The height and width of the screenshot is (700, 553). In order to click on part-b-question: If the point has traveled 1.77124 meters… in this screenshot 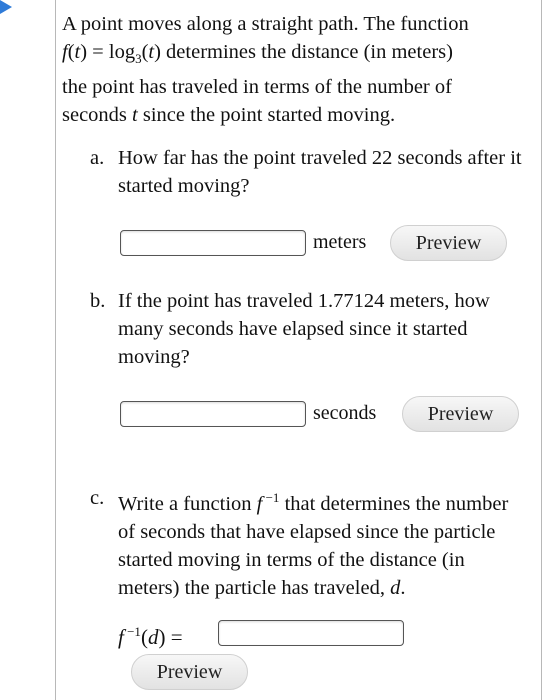, I will do `click(304, 329)`.